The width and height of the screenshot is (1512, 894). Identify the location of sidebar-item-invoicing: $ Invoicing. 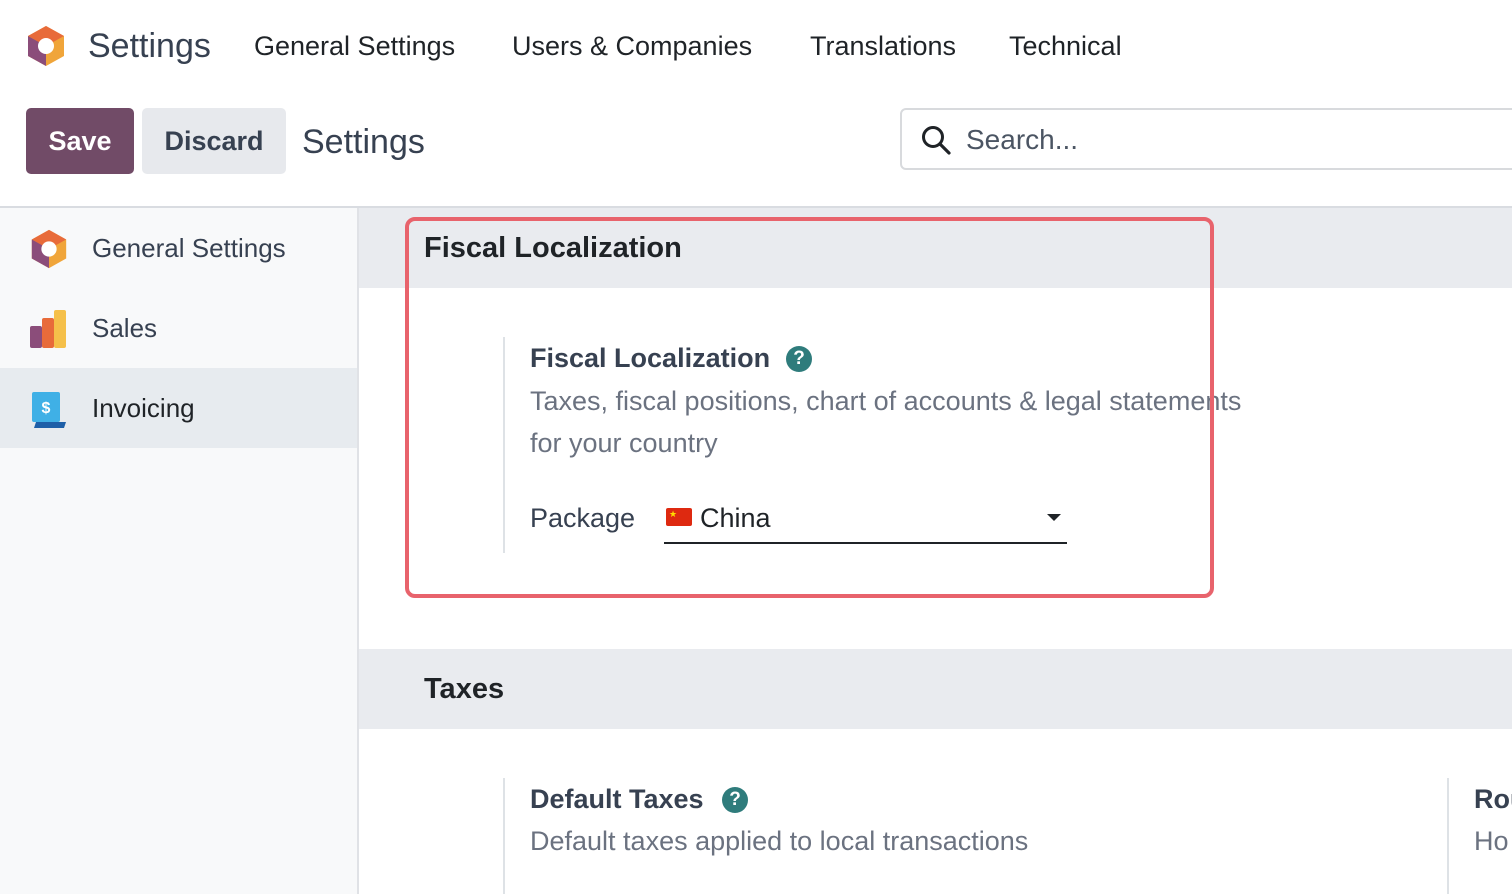
(178, 408).